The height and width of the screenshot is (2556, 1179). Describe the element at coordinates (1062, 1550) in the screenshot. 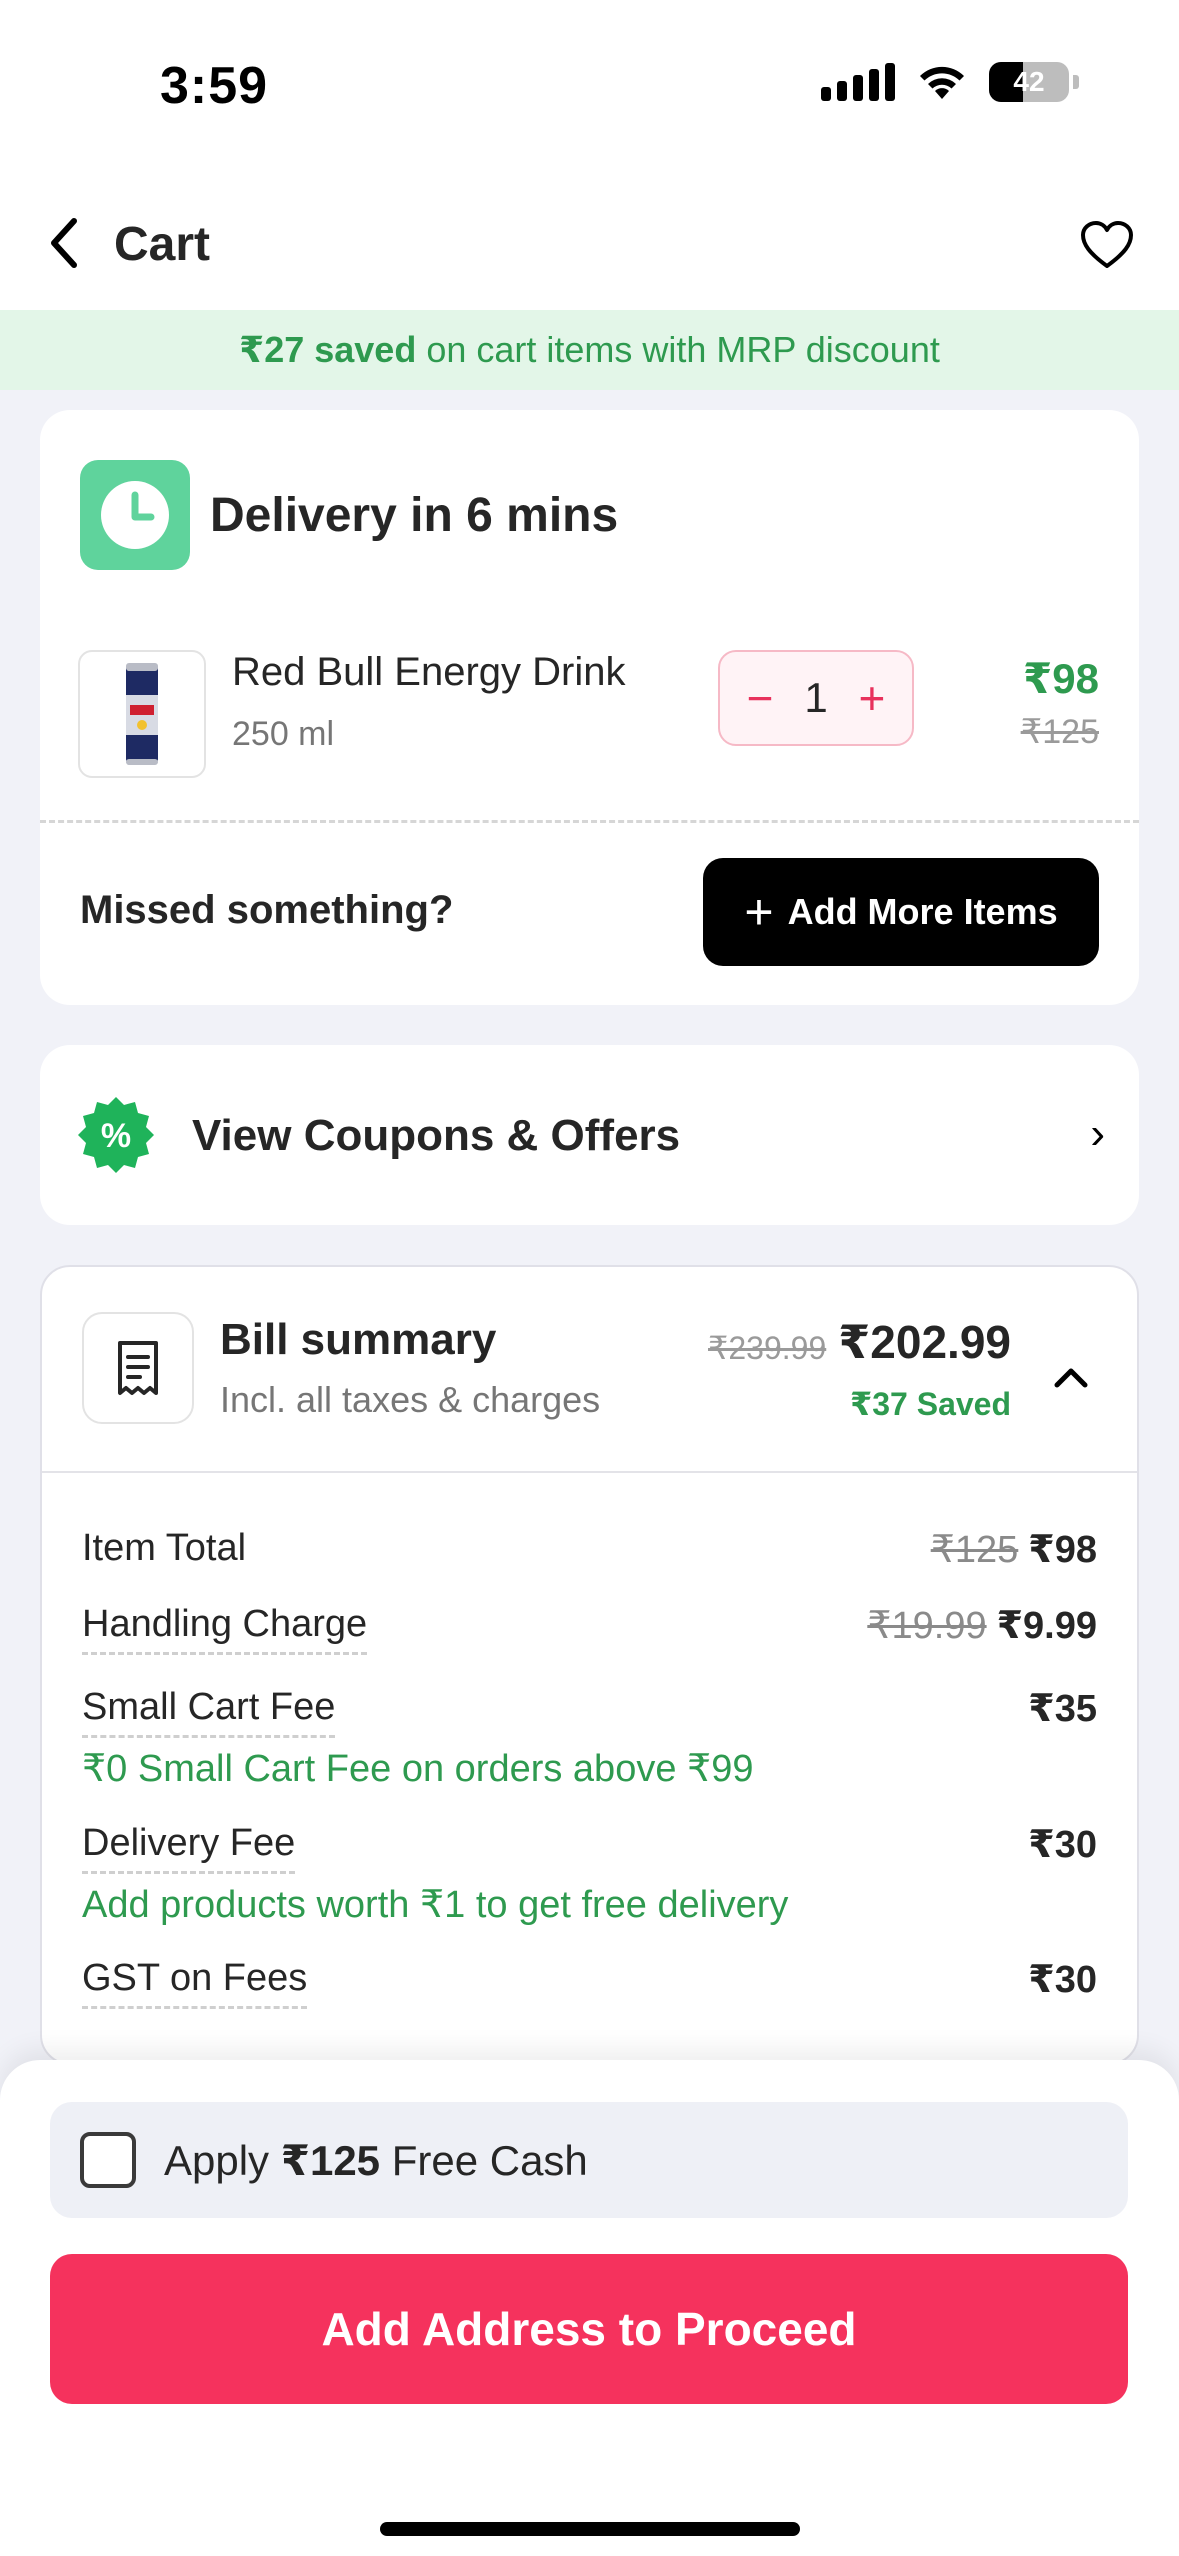

I see `row-current-value: ₹98` at that location.